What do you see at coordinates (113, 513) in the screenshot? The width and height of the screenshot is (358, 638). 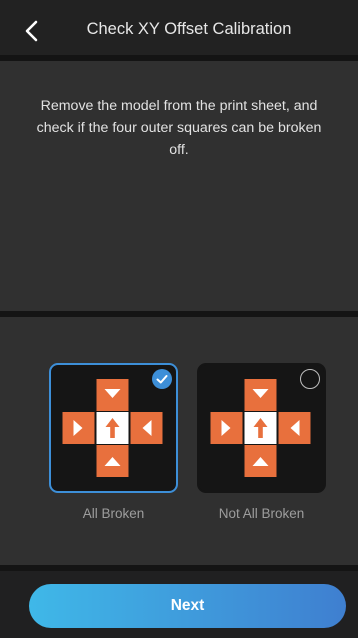 I see `option-label: All Broken` at bounding box center [113, 513].